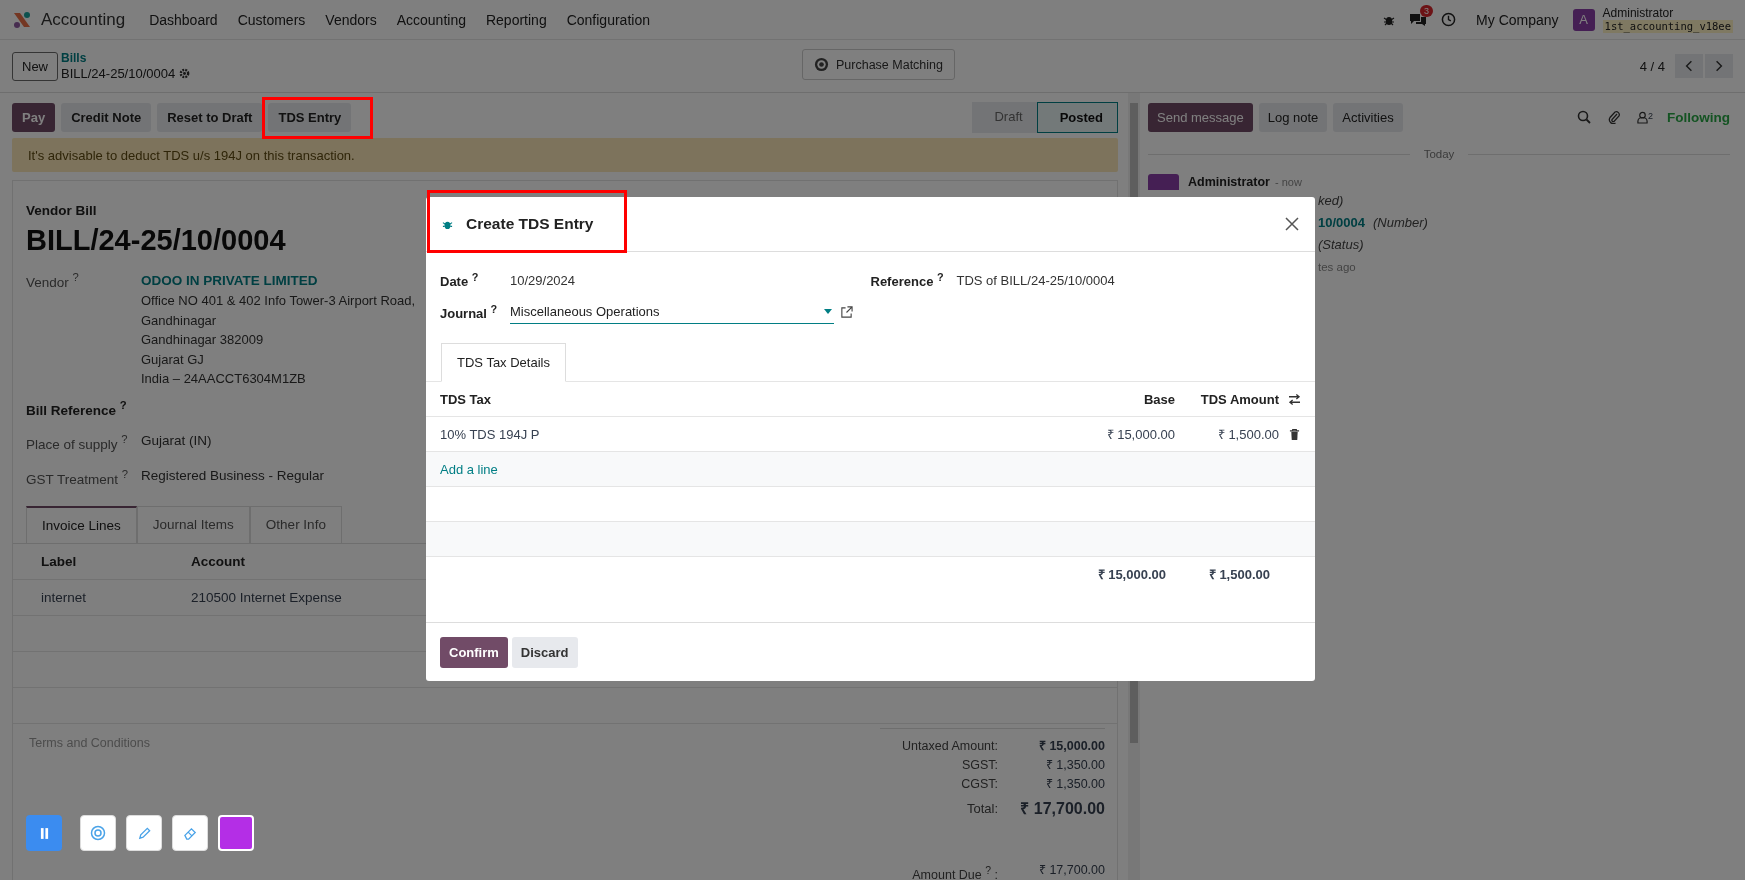 The width and height of the screenshot is (1745, 880). What do you see at coordinates (118, 73) in the screenshot?
I see `record-name: BILL/24-25/10/0004` at bounding box center [118, 73].